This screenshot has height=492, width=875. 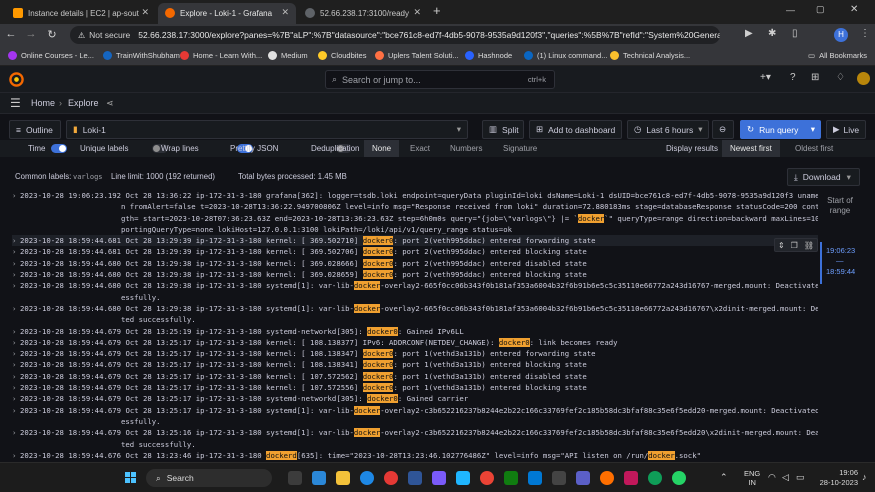 What do you see at coordinates (16, 79) in the screenshot?
I see `grafana-logo-icon` at bounding box center [16, 79].